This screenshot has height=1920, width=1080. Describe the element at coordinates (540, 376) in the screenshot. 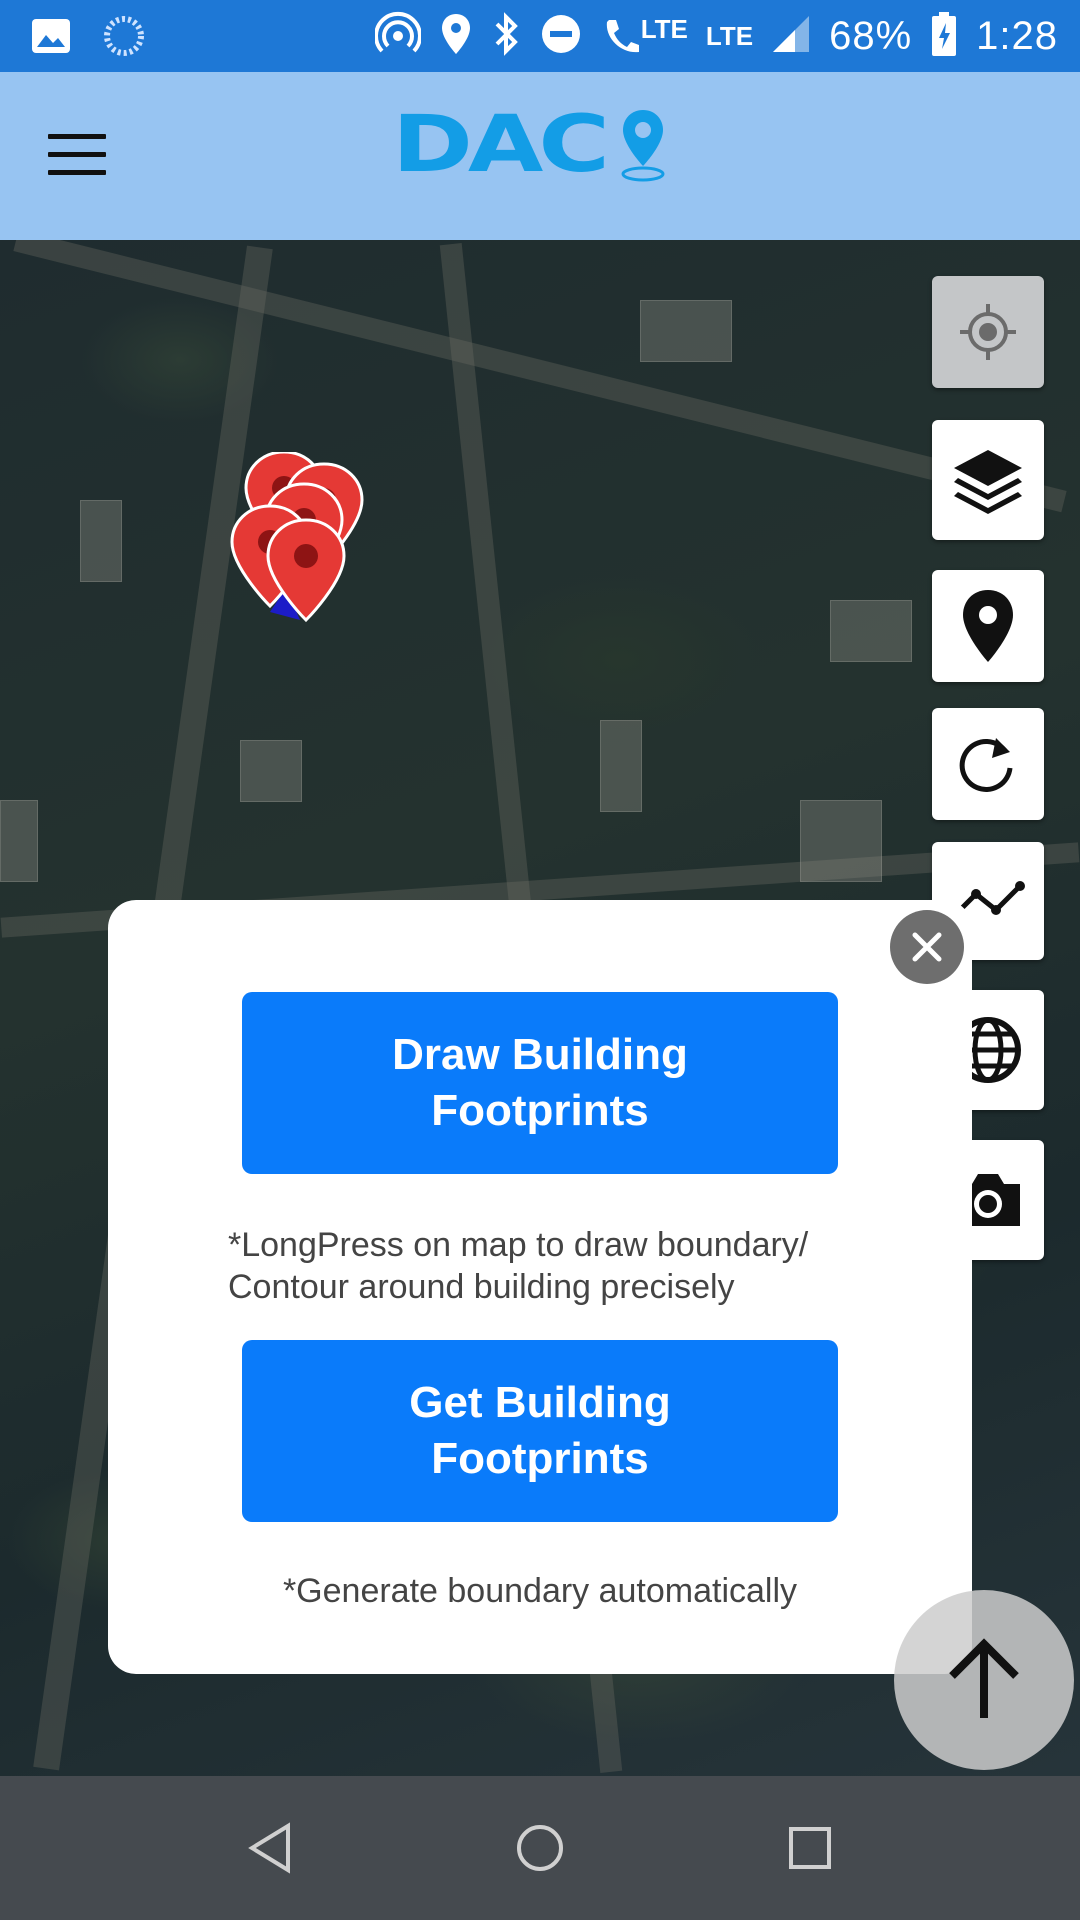

I see `map-road` at that location.